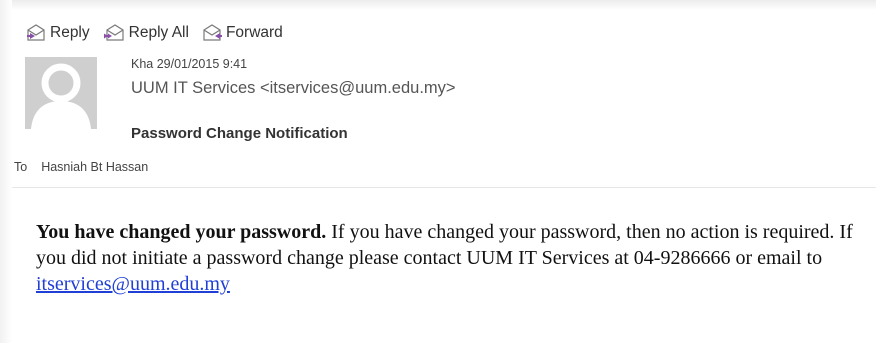 The image size is (876, 343). I want to click on forward-label: Forward, so click(254, 32).